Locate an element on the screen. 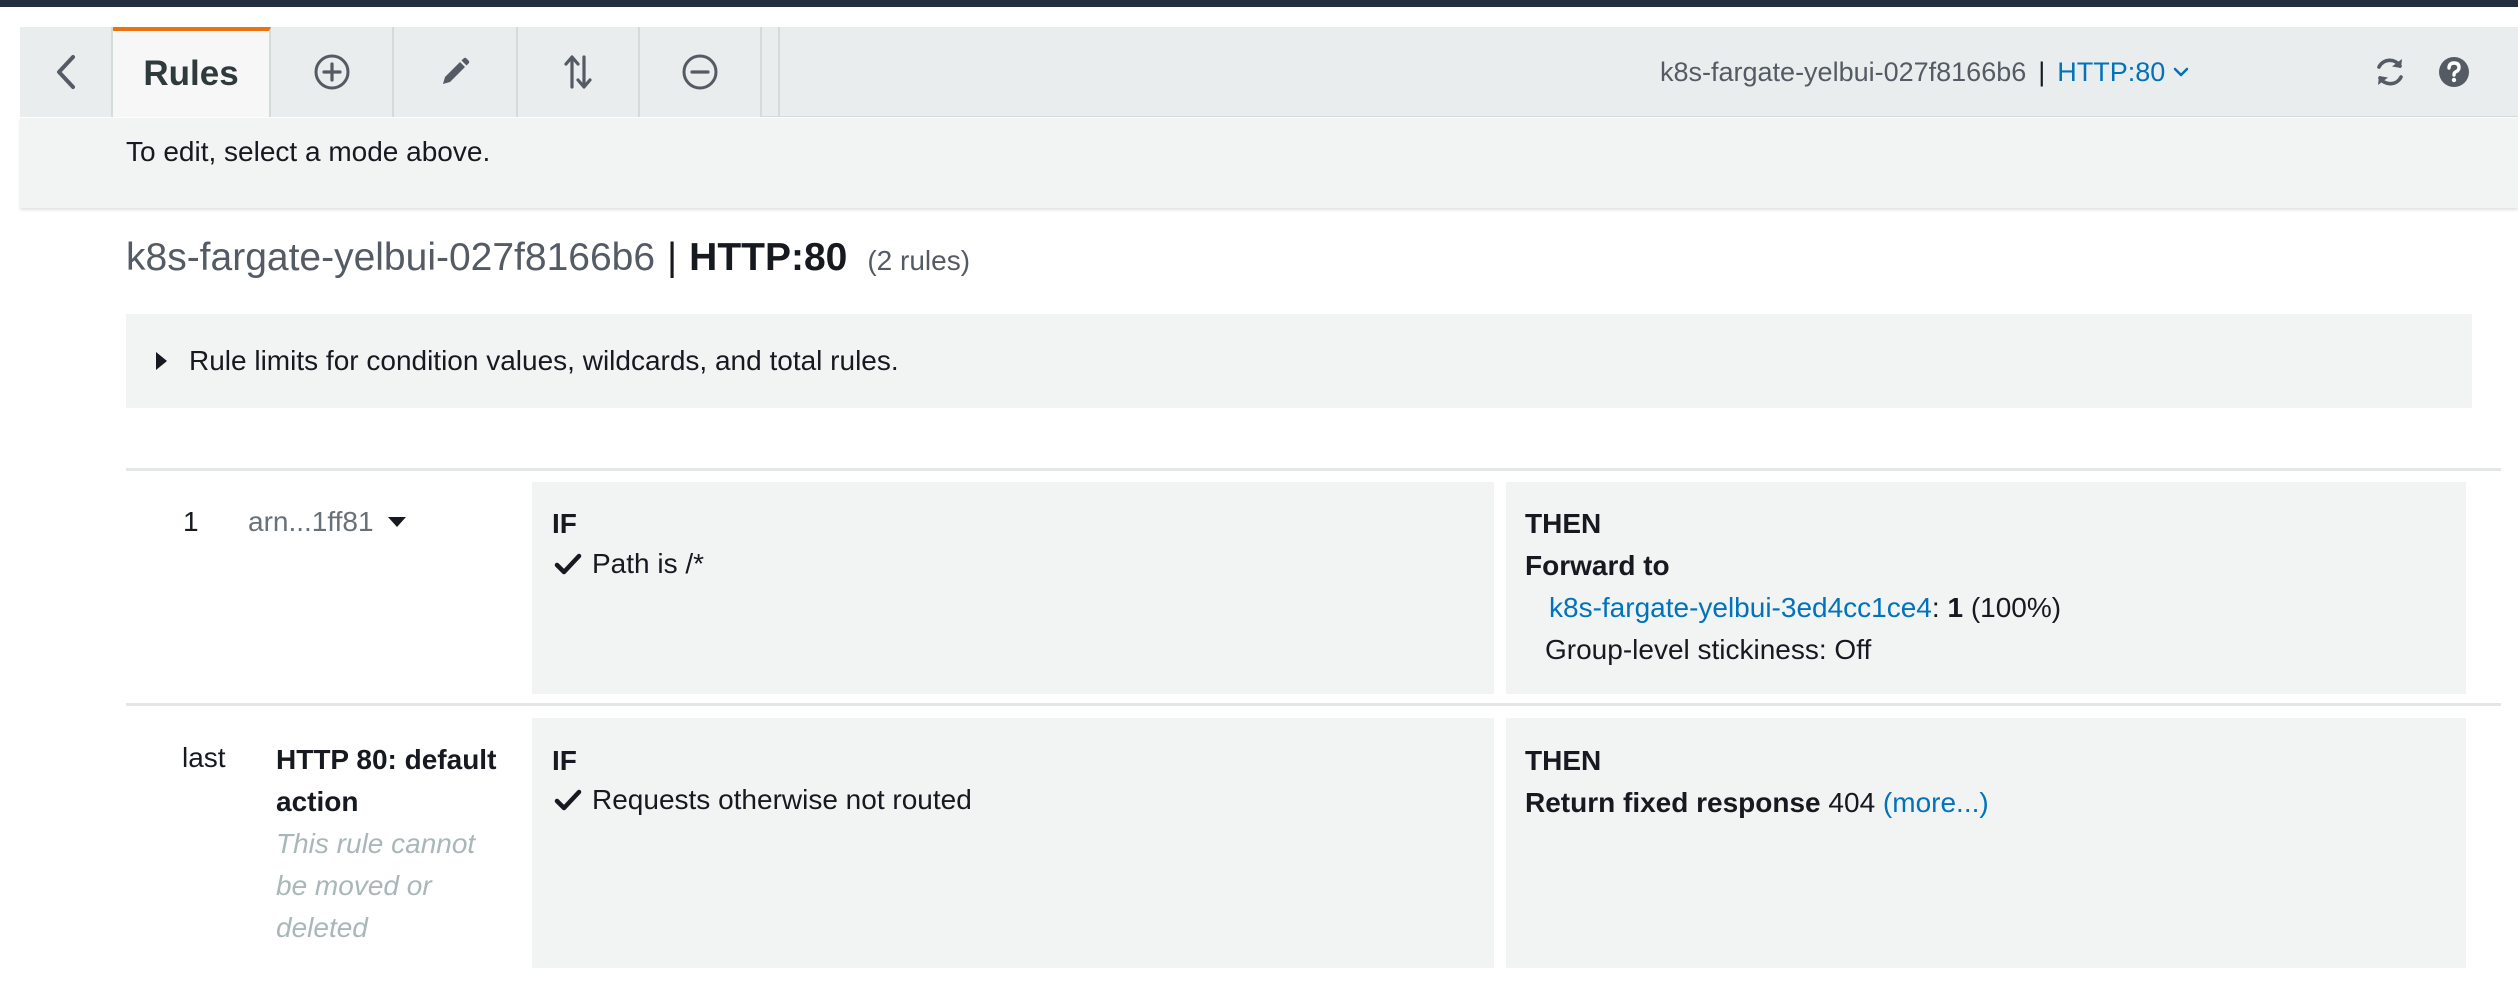 The width and height of the screenshot is (2518, 1002). rule-default-then-panel: THEN Return fixed response 404 (more...) is located at coordinates (1986, 843).